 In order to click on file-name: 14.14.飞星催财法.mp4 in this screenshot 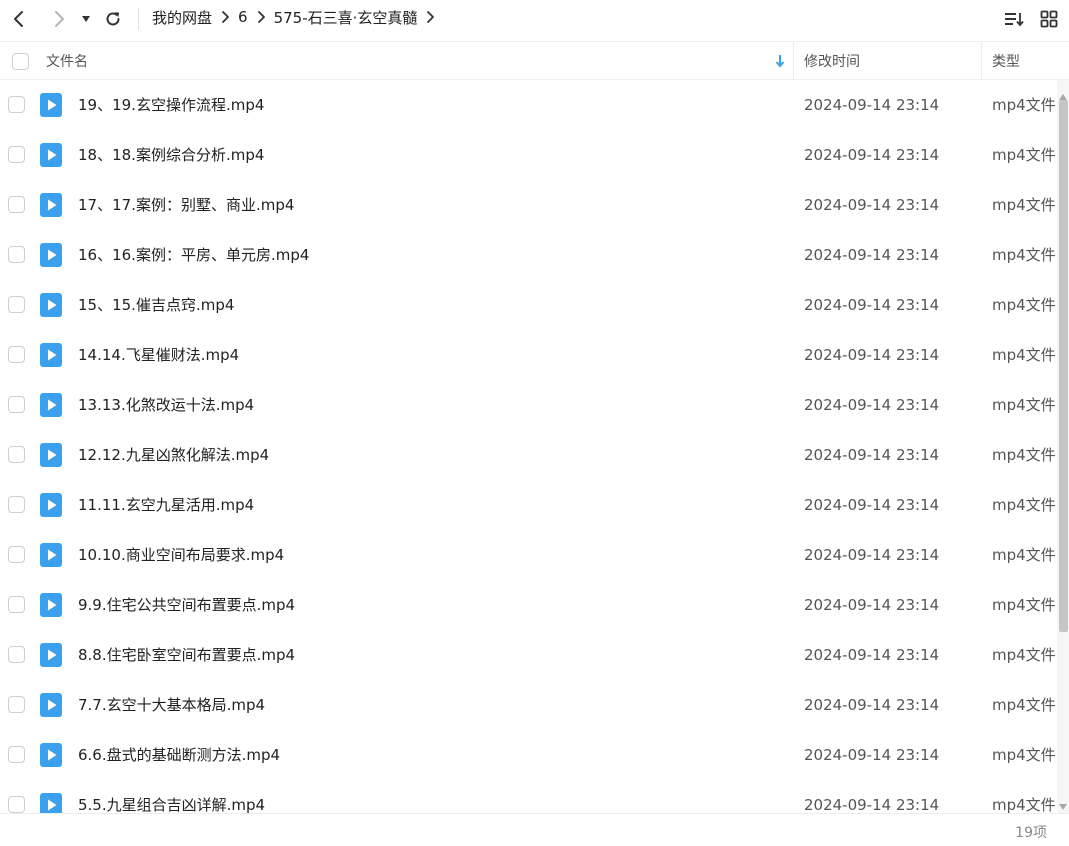, I will do `click(158, 355)`.